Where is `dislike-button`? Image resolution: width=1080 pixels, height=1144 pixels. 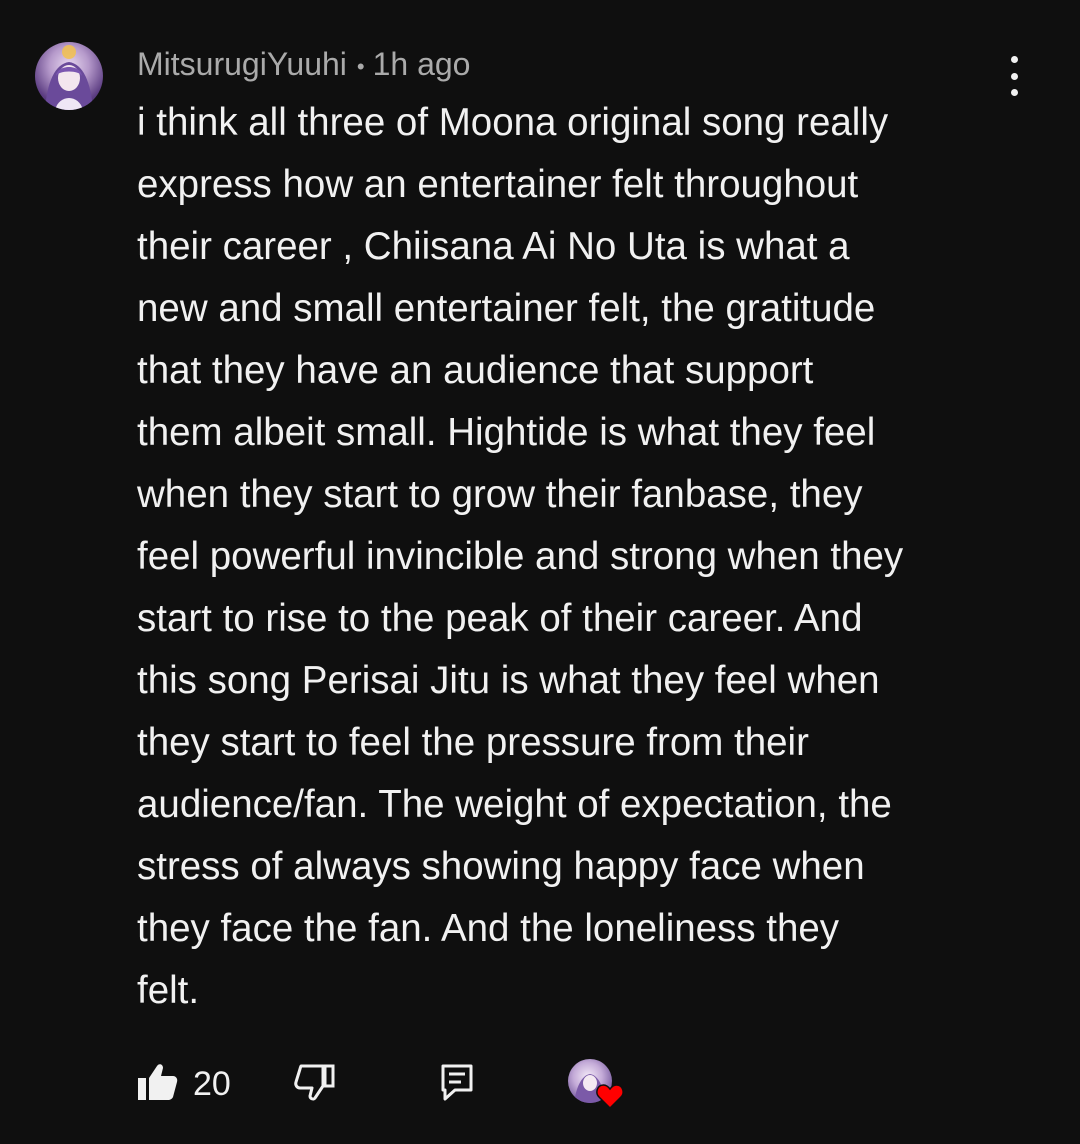
dislike-button is located at coordinates (315, 1084).